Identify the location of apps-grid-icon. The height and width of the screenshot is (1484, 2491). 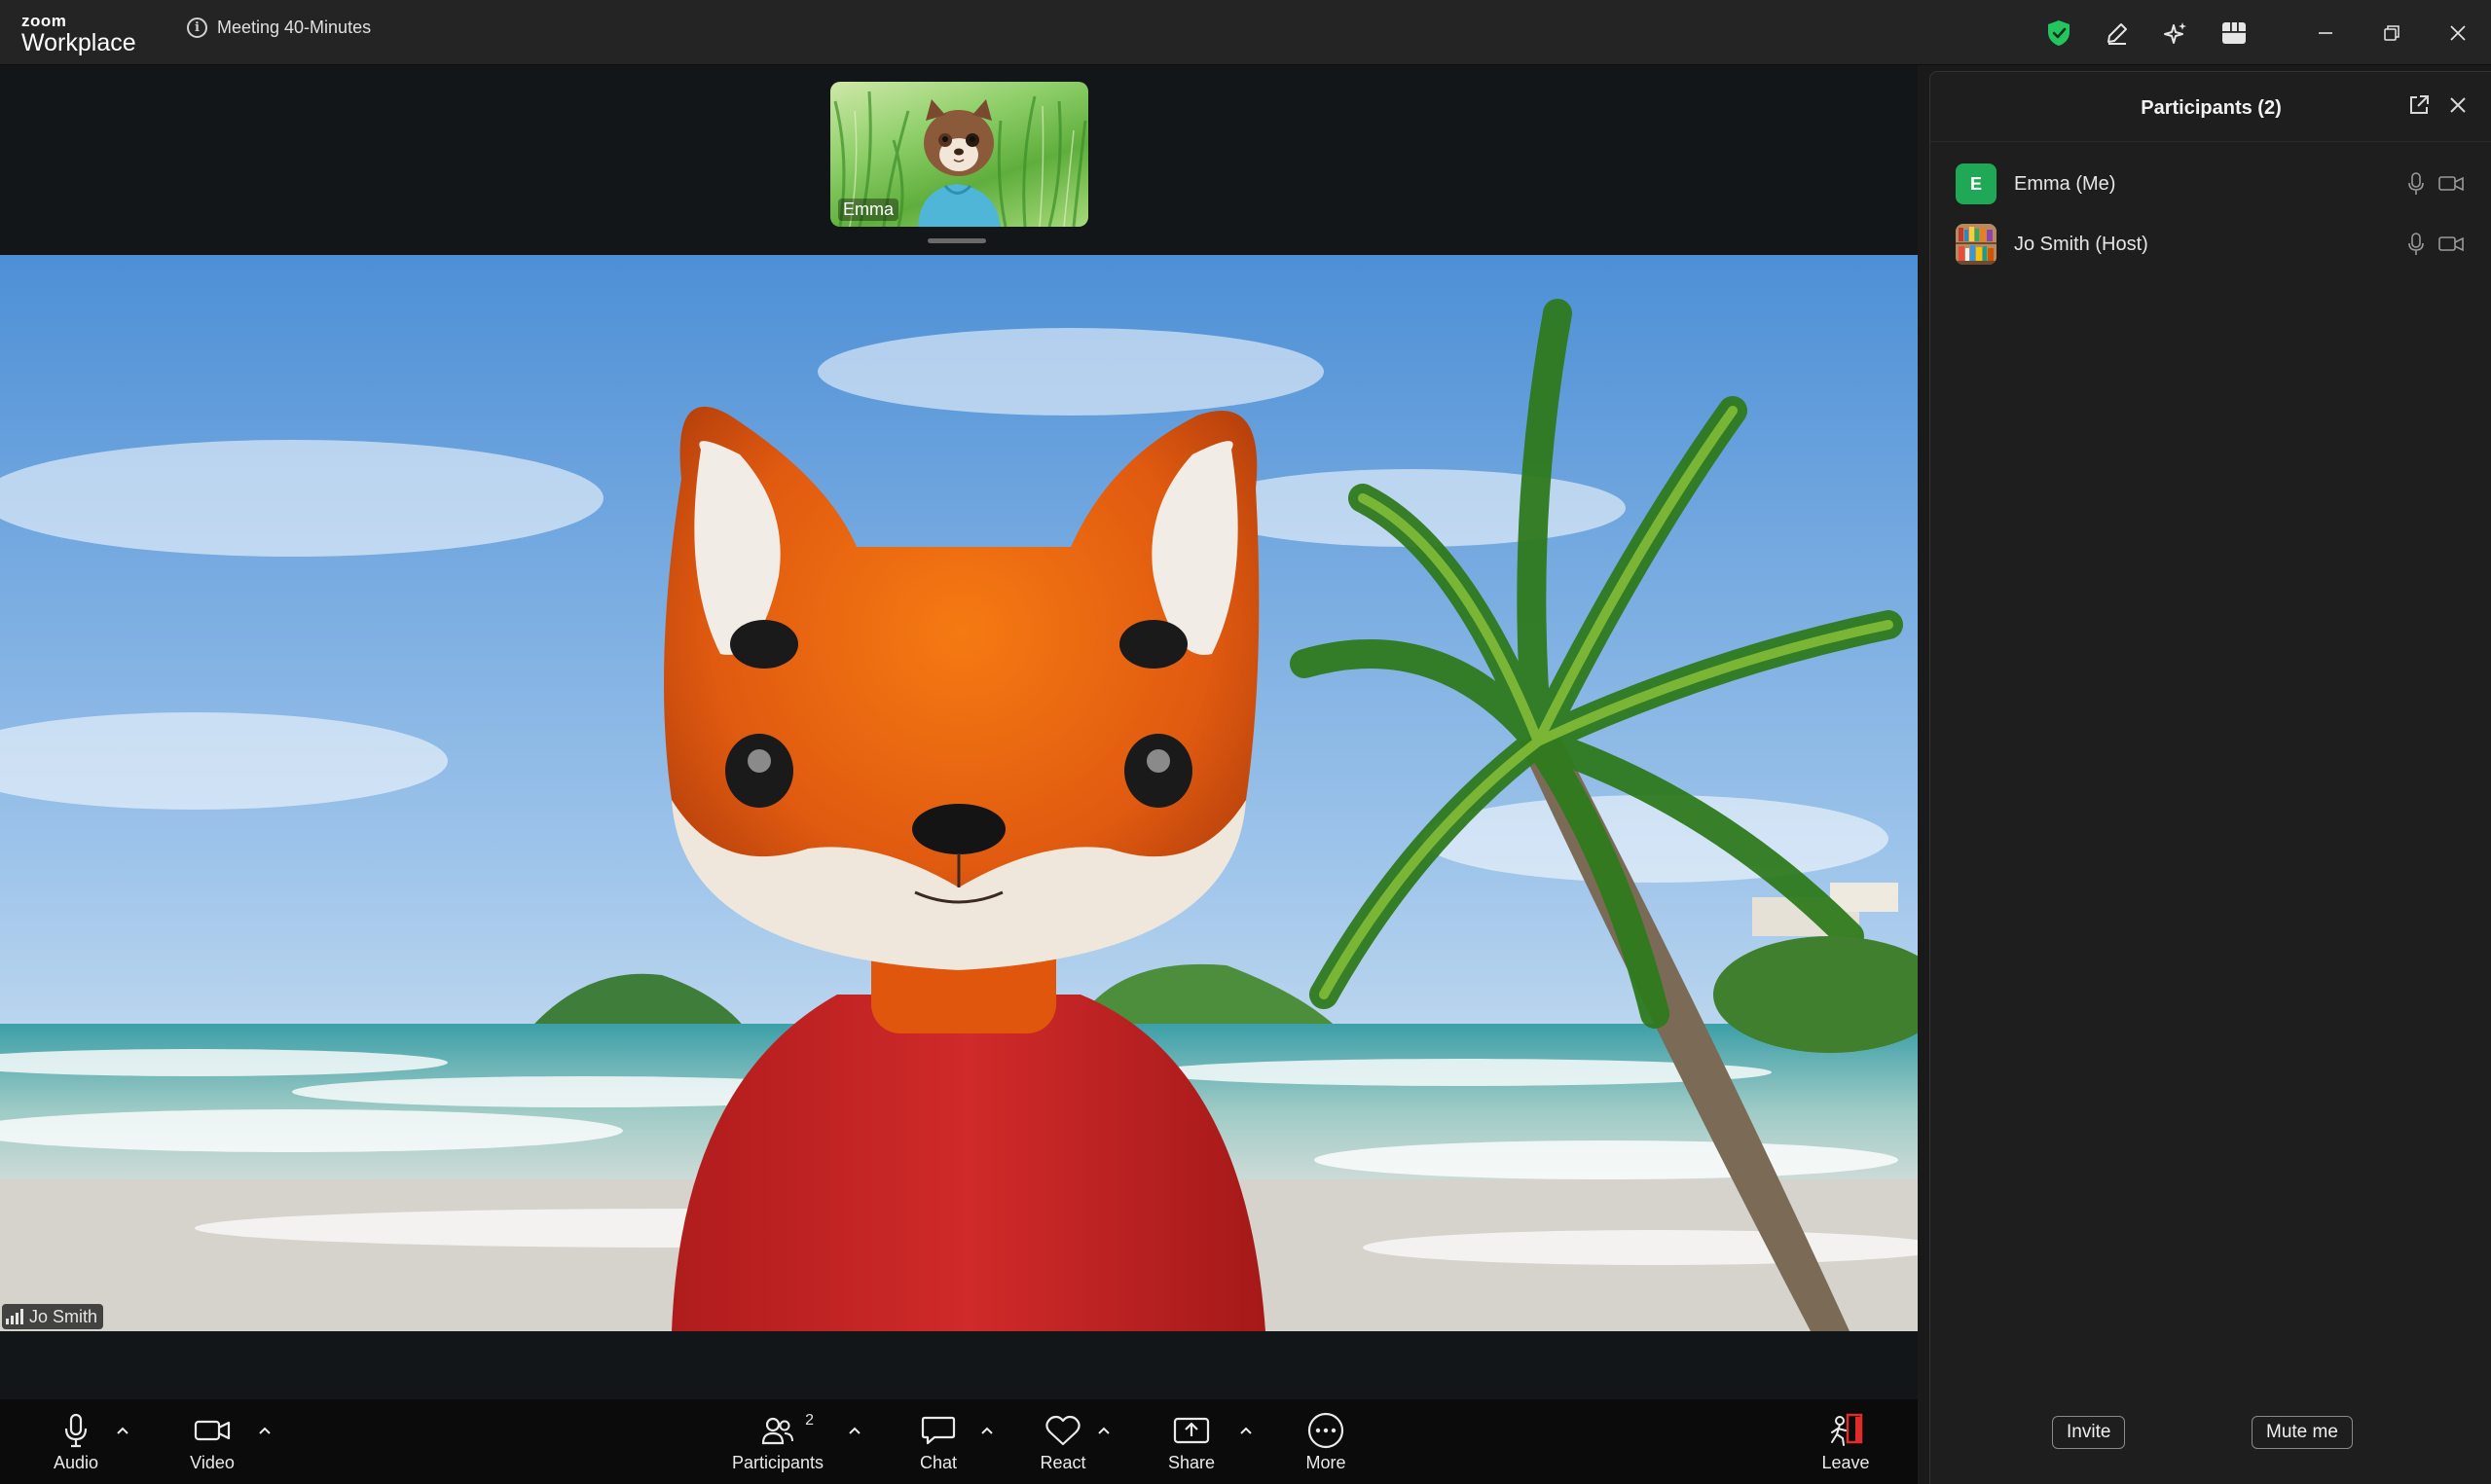
(2234, 32).